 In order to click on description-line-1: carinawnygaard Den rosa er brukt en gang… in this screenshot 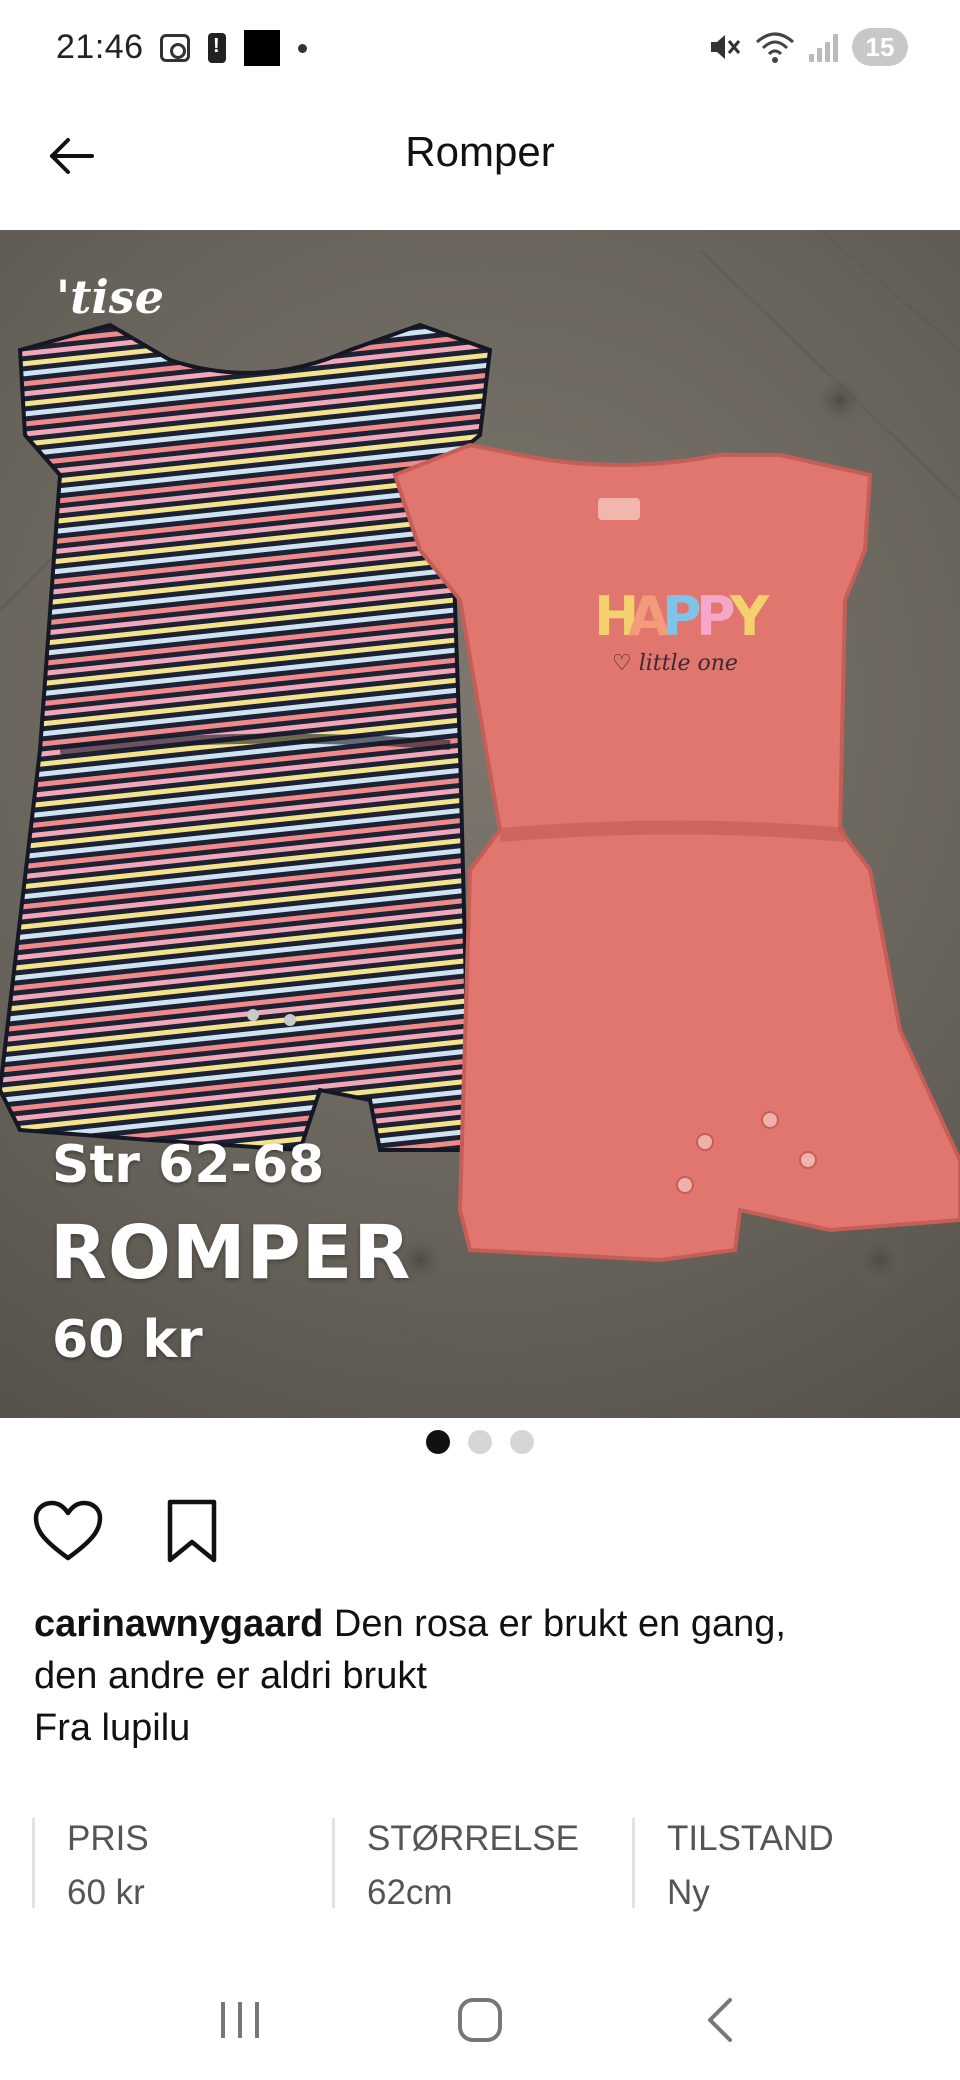, I will do `click(474, 1624)`.